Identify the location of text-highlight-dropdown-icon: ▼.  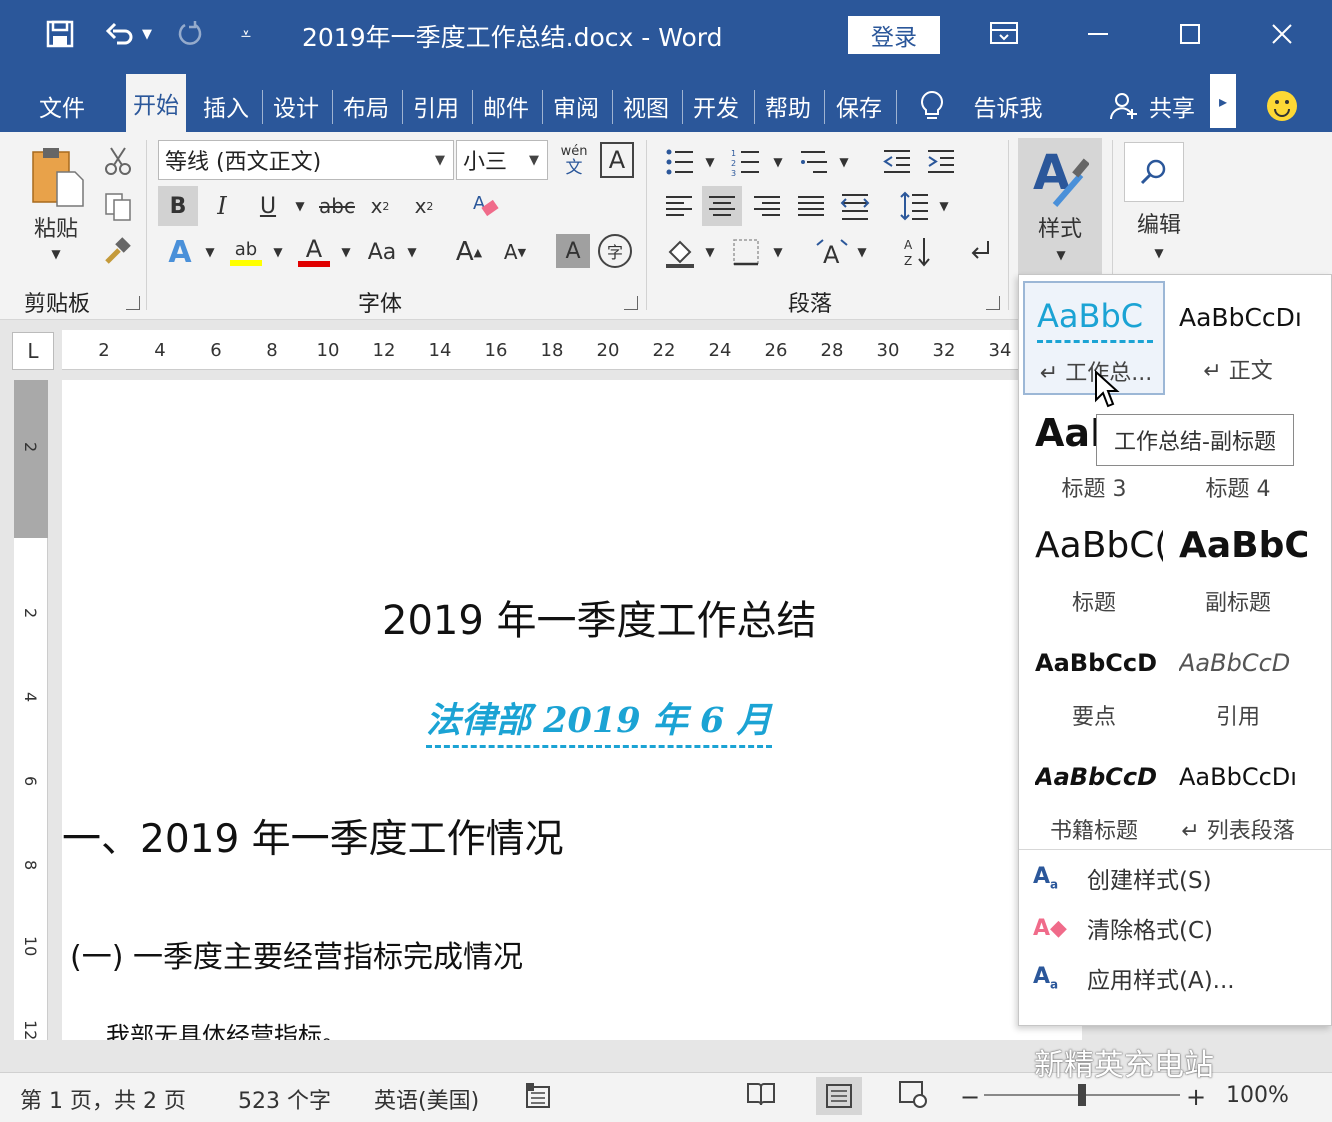
(278, 252).